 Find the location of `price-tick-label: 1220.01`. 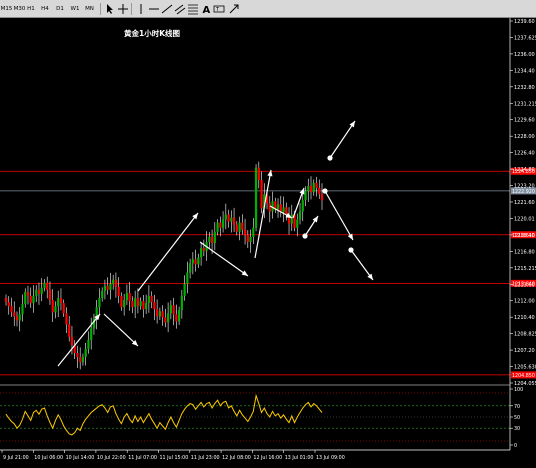

price-tick-label: 1220.01 is located at coordinates (524, 219).